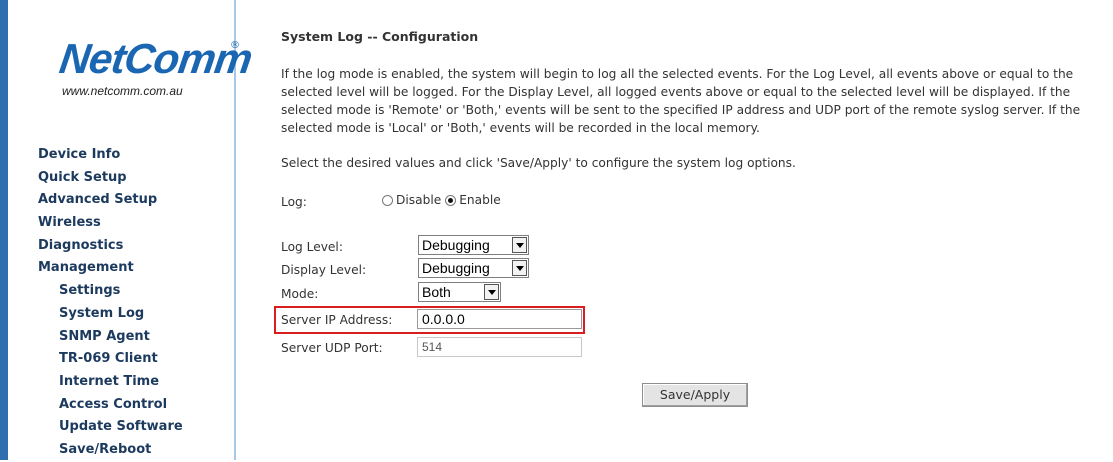  I want to click on netcomm-logo: NetComm ® www.netcomm.com.au, so click(156, 71).